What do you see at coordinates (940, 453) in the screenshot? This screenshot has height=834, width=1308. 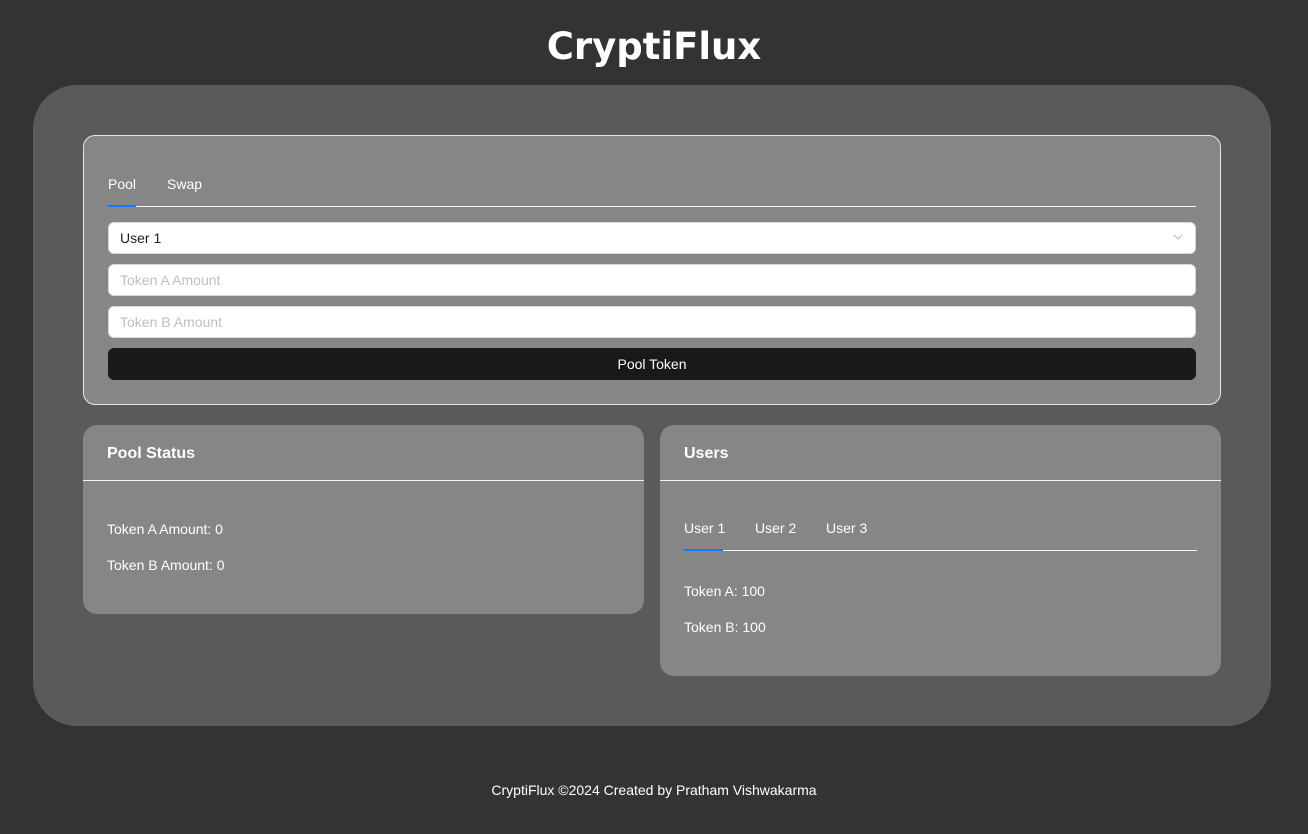 I see `users-header: Users` at bounding box center [940, 453].